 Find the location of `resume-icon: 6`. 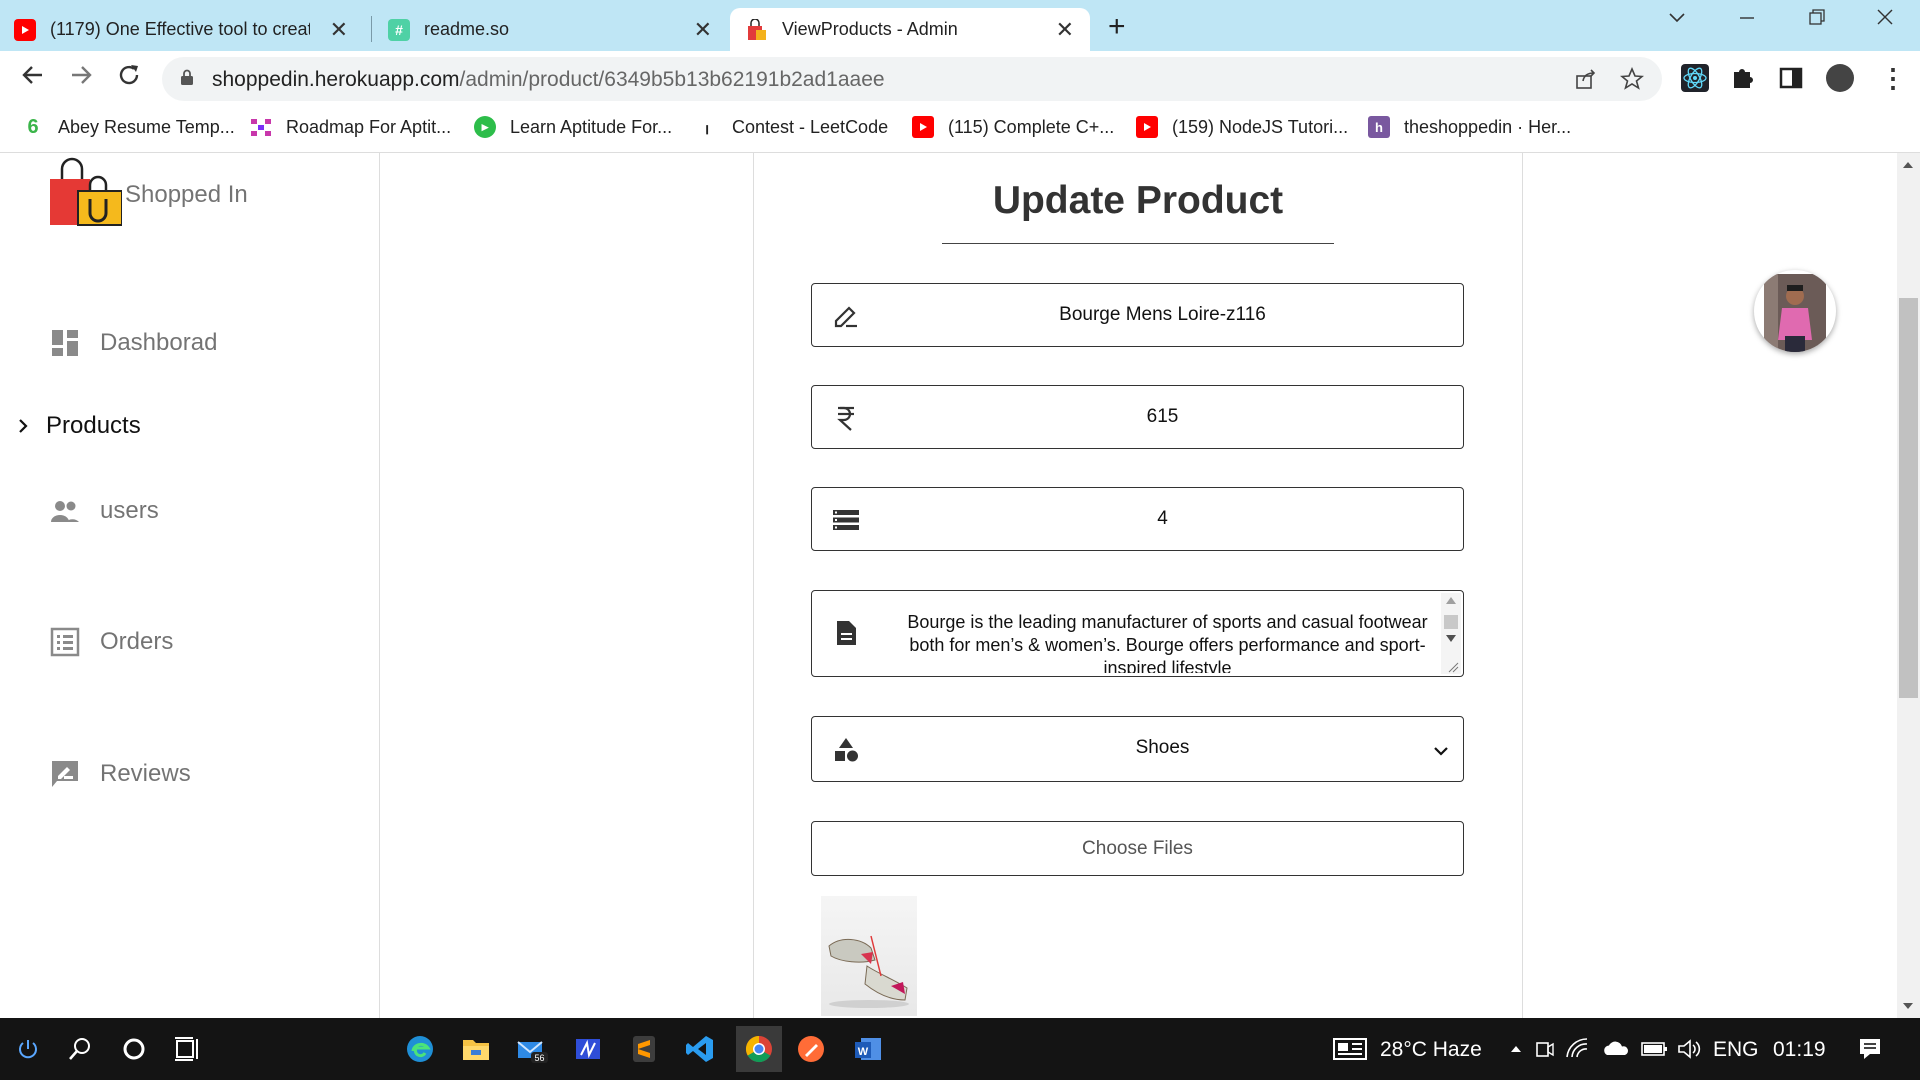

resume-icon: 6 is located at coordinates (33, 126).